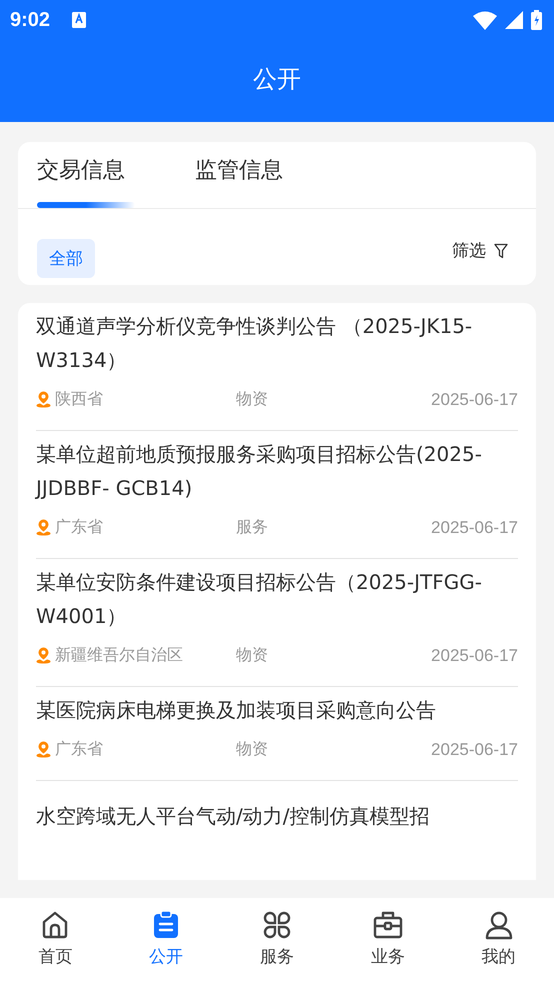 The width and height of the screenshot is (554, 985). I want to click on wifi-icon, so click(485, 20).